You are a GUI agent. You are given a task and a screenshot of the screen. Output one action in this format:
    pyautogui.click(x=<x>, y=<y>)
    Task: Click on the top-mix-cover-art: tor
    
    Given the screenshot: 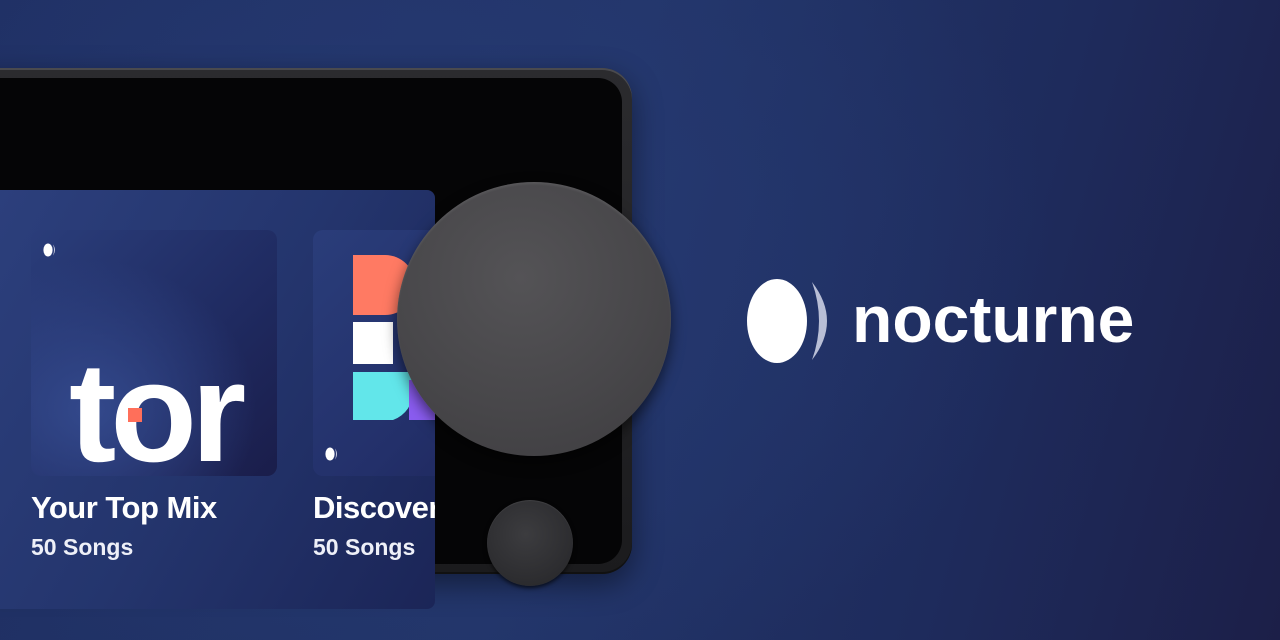 What is the action you would take?
    pyautogui.click(x=154, y=353)
    